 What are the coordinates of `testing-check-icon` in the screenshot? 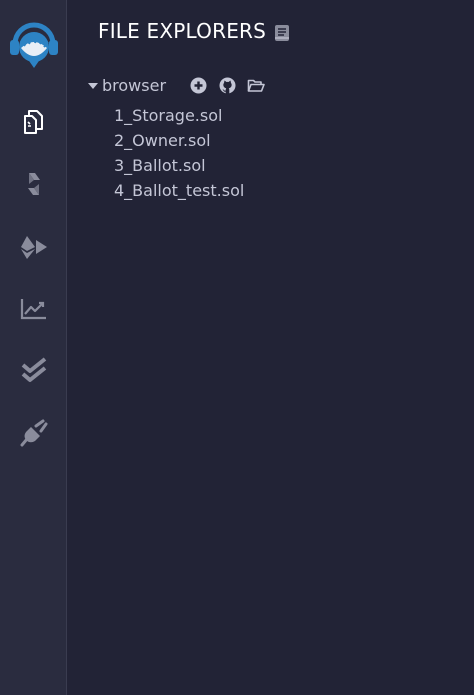 It's located at (34, 371).